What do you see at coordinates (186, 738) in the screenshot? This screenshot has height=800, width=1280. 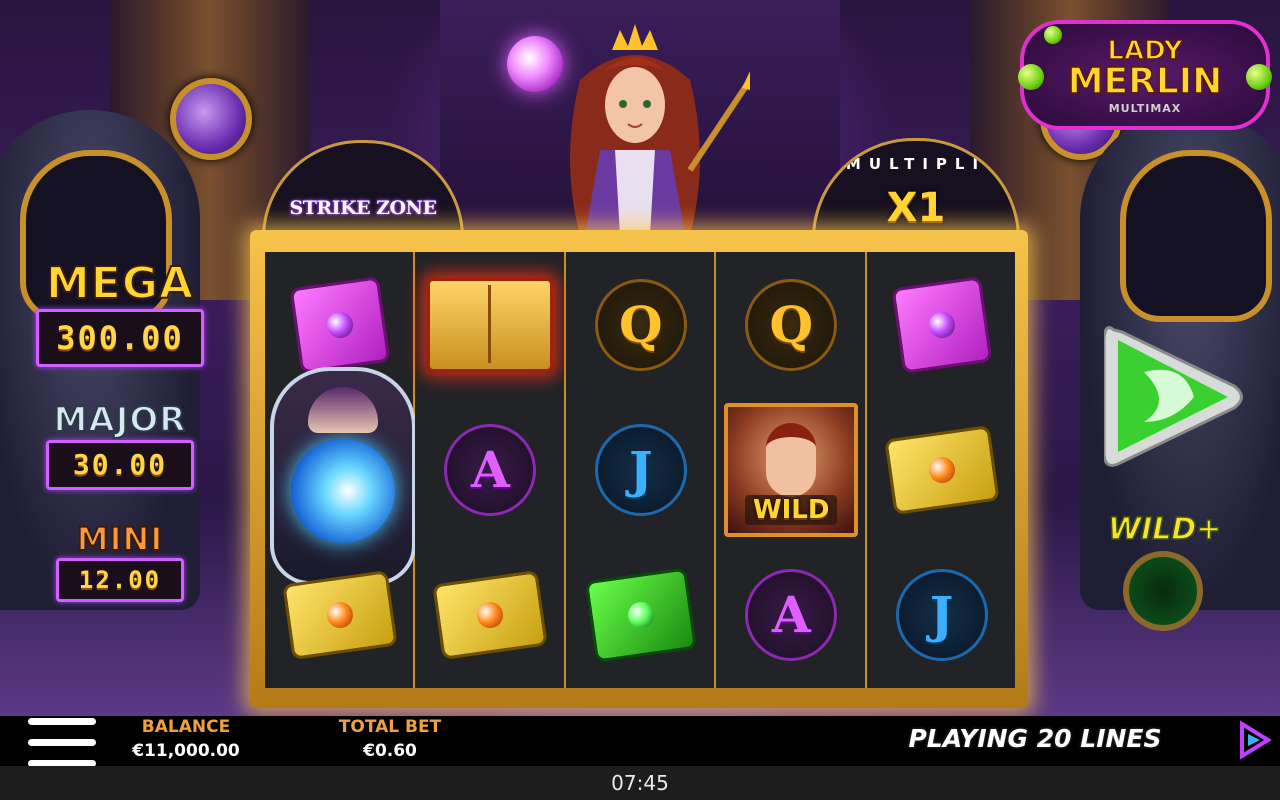 I see `balance-display: BALANCE €11,000.00` at bounding box center [186, 738].